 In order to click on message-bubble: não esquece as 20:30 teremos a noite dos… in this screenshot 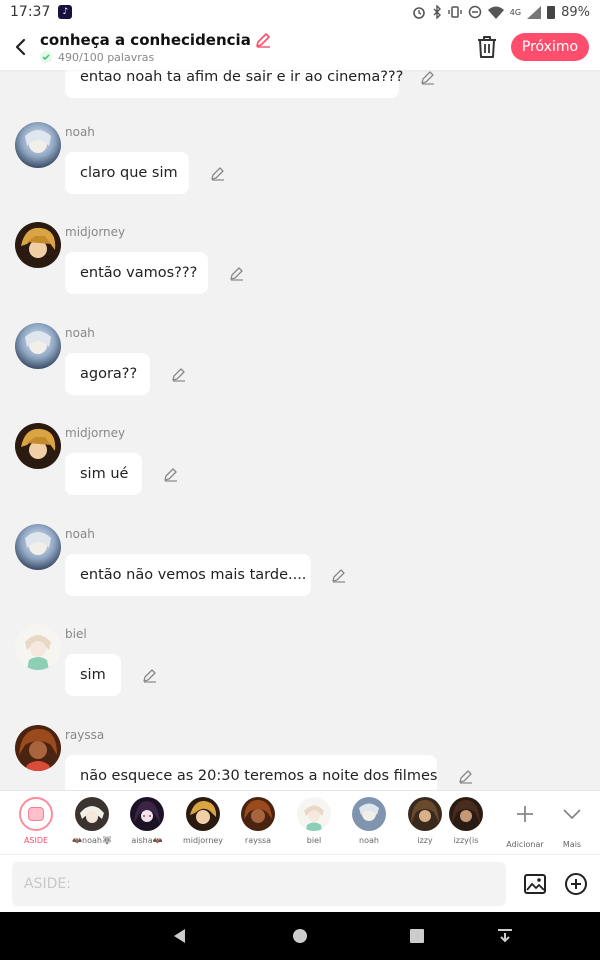, I will do `click(251, 772)`.